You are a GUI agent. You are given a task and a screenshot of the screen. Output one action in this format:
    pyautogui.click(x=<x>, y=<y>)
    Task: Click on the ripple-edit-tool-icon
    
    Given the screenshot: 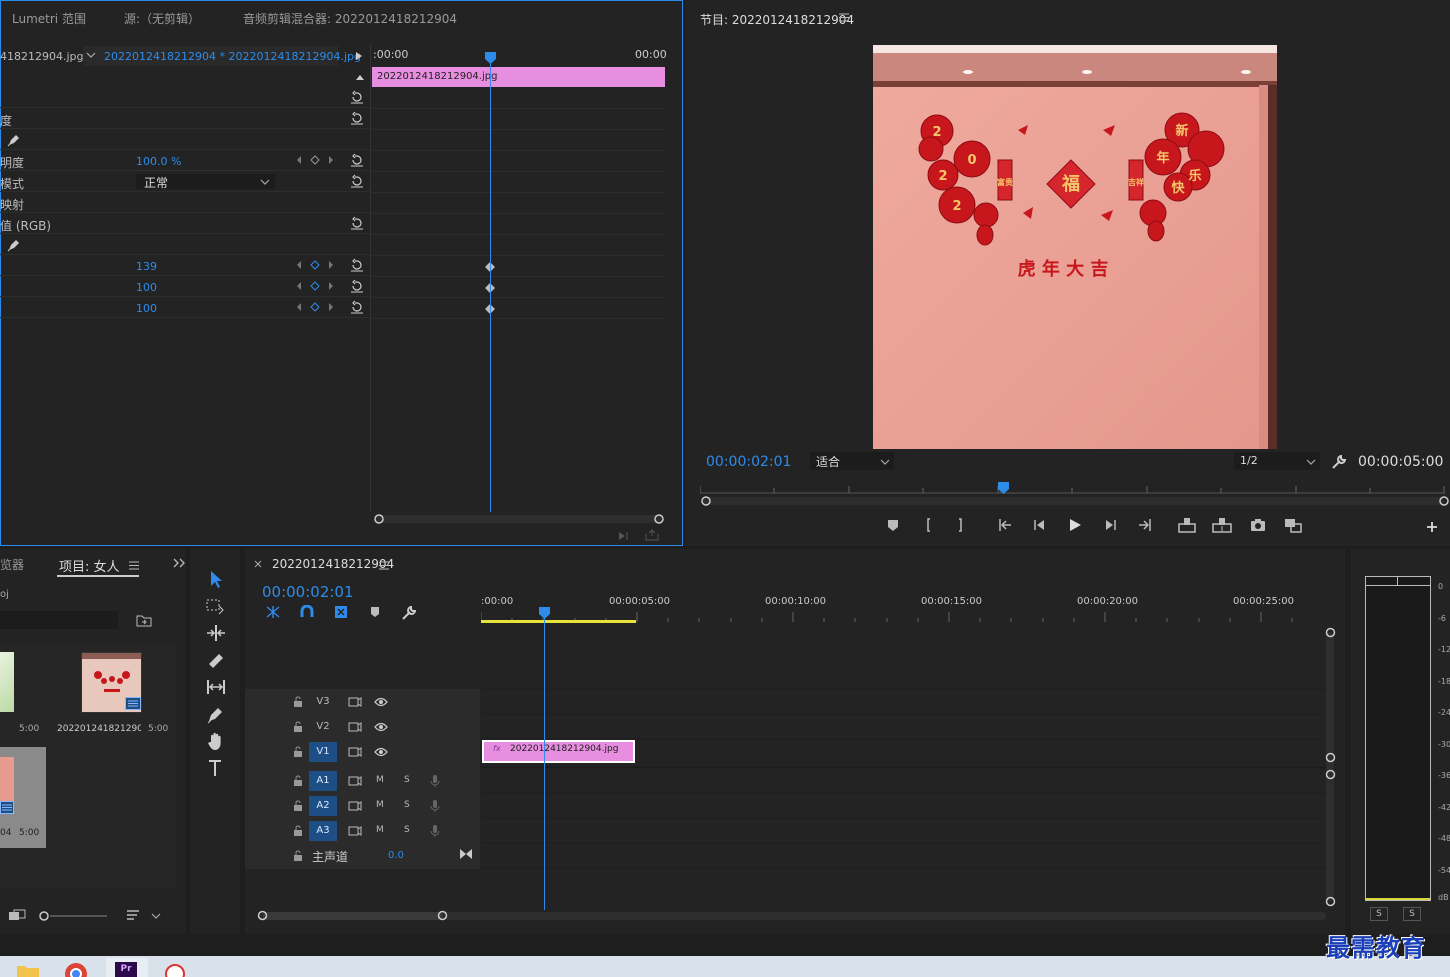 What is the action you would take?
    pyautogui.click(x=216, y=633)
    